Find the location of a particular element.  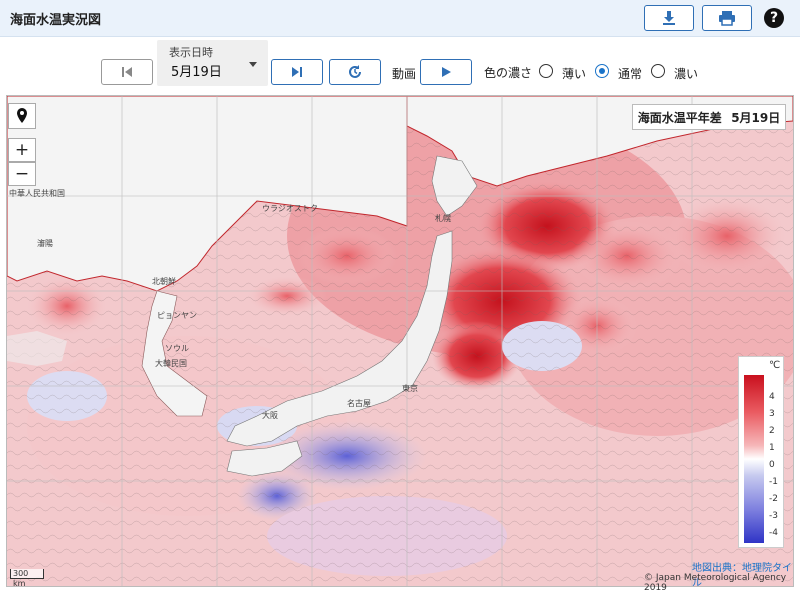

density-normal-radio is located at coordinates (602, 71).